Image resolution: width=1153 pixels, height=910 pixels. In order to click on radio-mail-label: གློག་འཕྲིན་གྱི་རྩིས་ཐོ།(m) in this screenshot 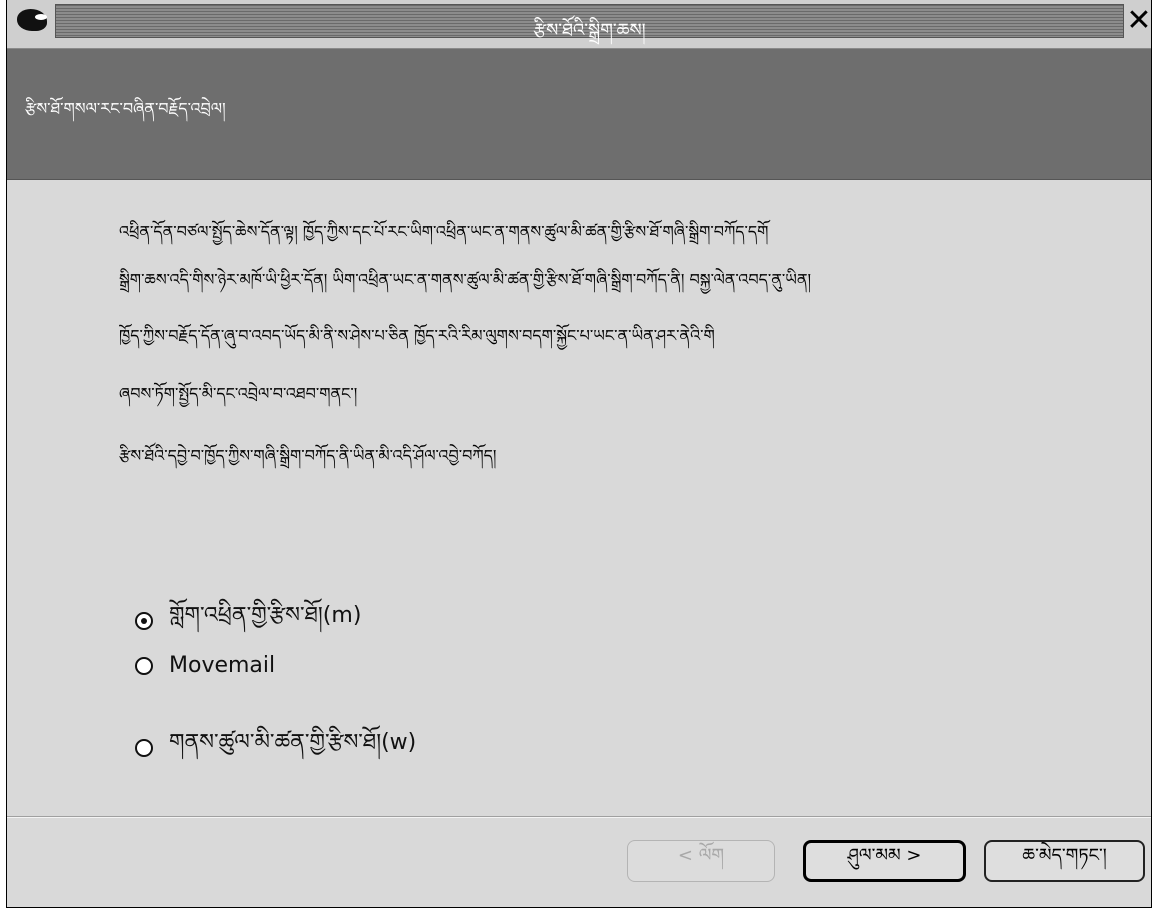, I will do `click(265, 621)`.